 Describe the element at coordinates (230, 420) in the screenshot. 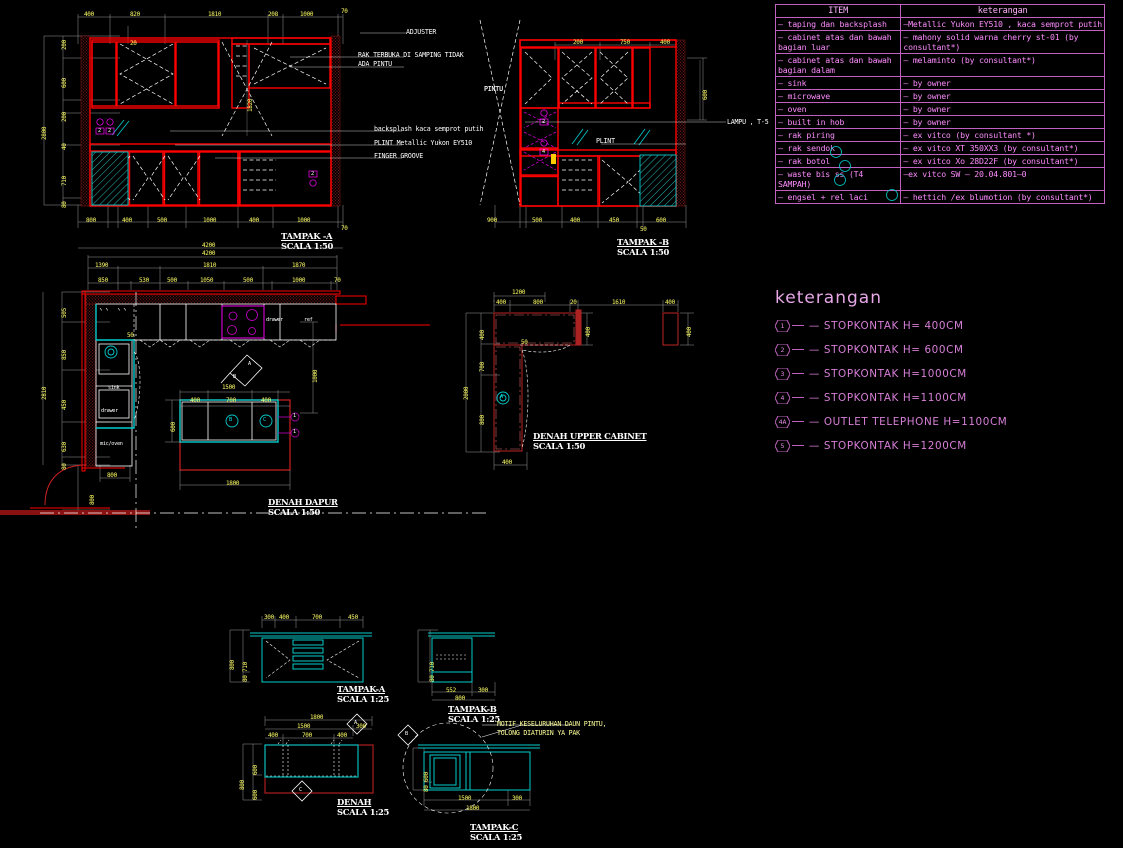

I see `marker-island-b: B` at that location.